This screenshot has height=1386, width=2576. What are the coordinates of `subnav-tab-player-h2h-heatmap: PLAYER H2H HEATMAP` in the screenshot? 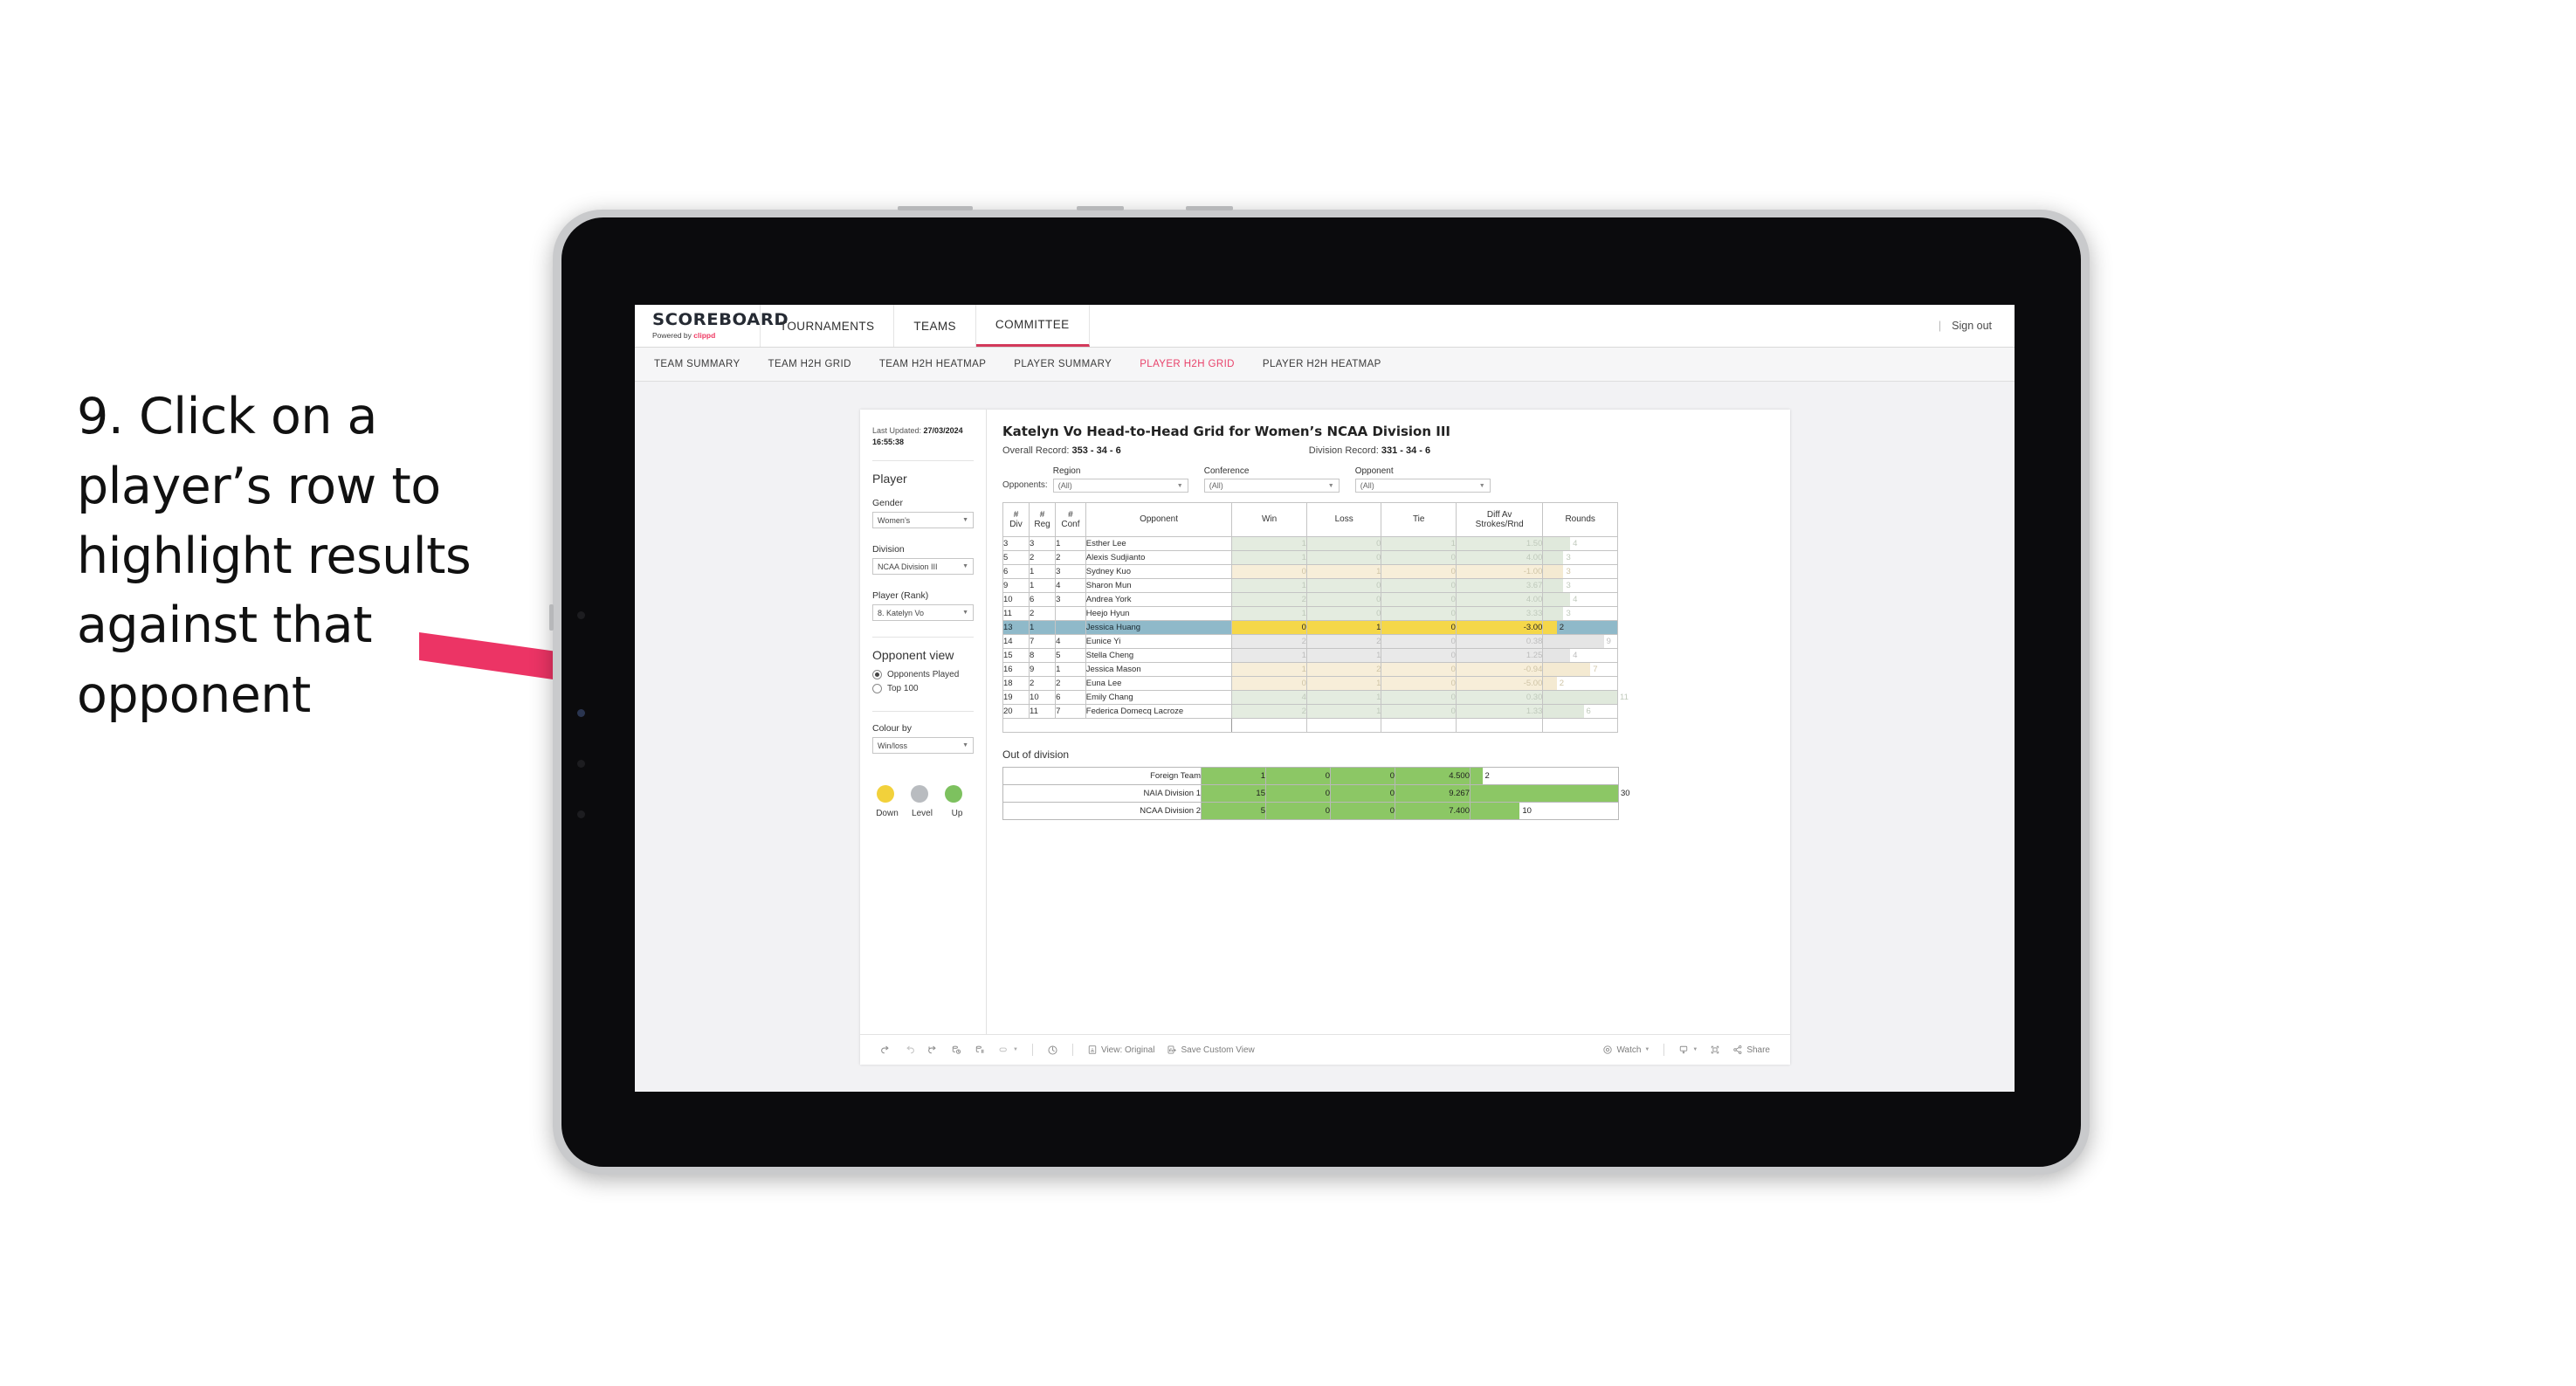 It's located at (1322, 364).